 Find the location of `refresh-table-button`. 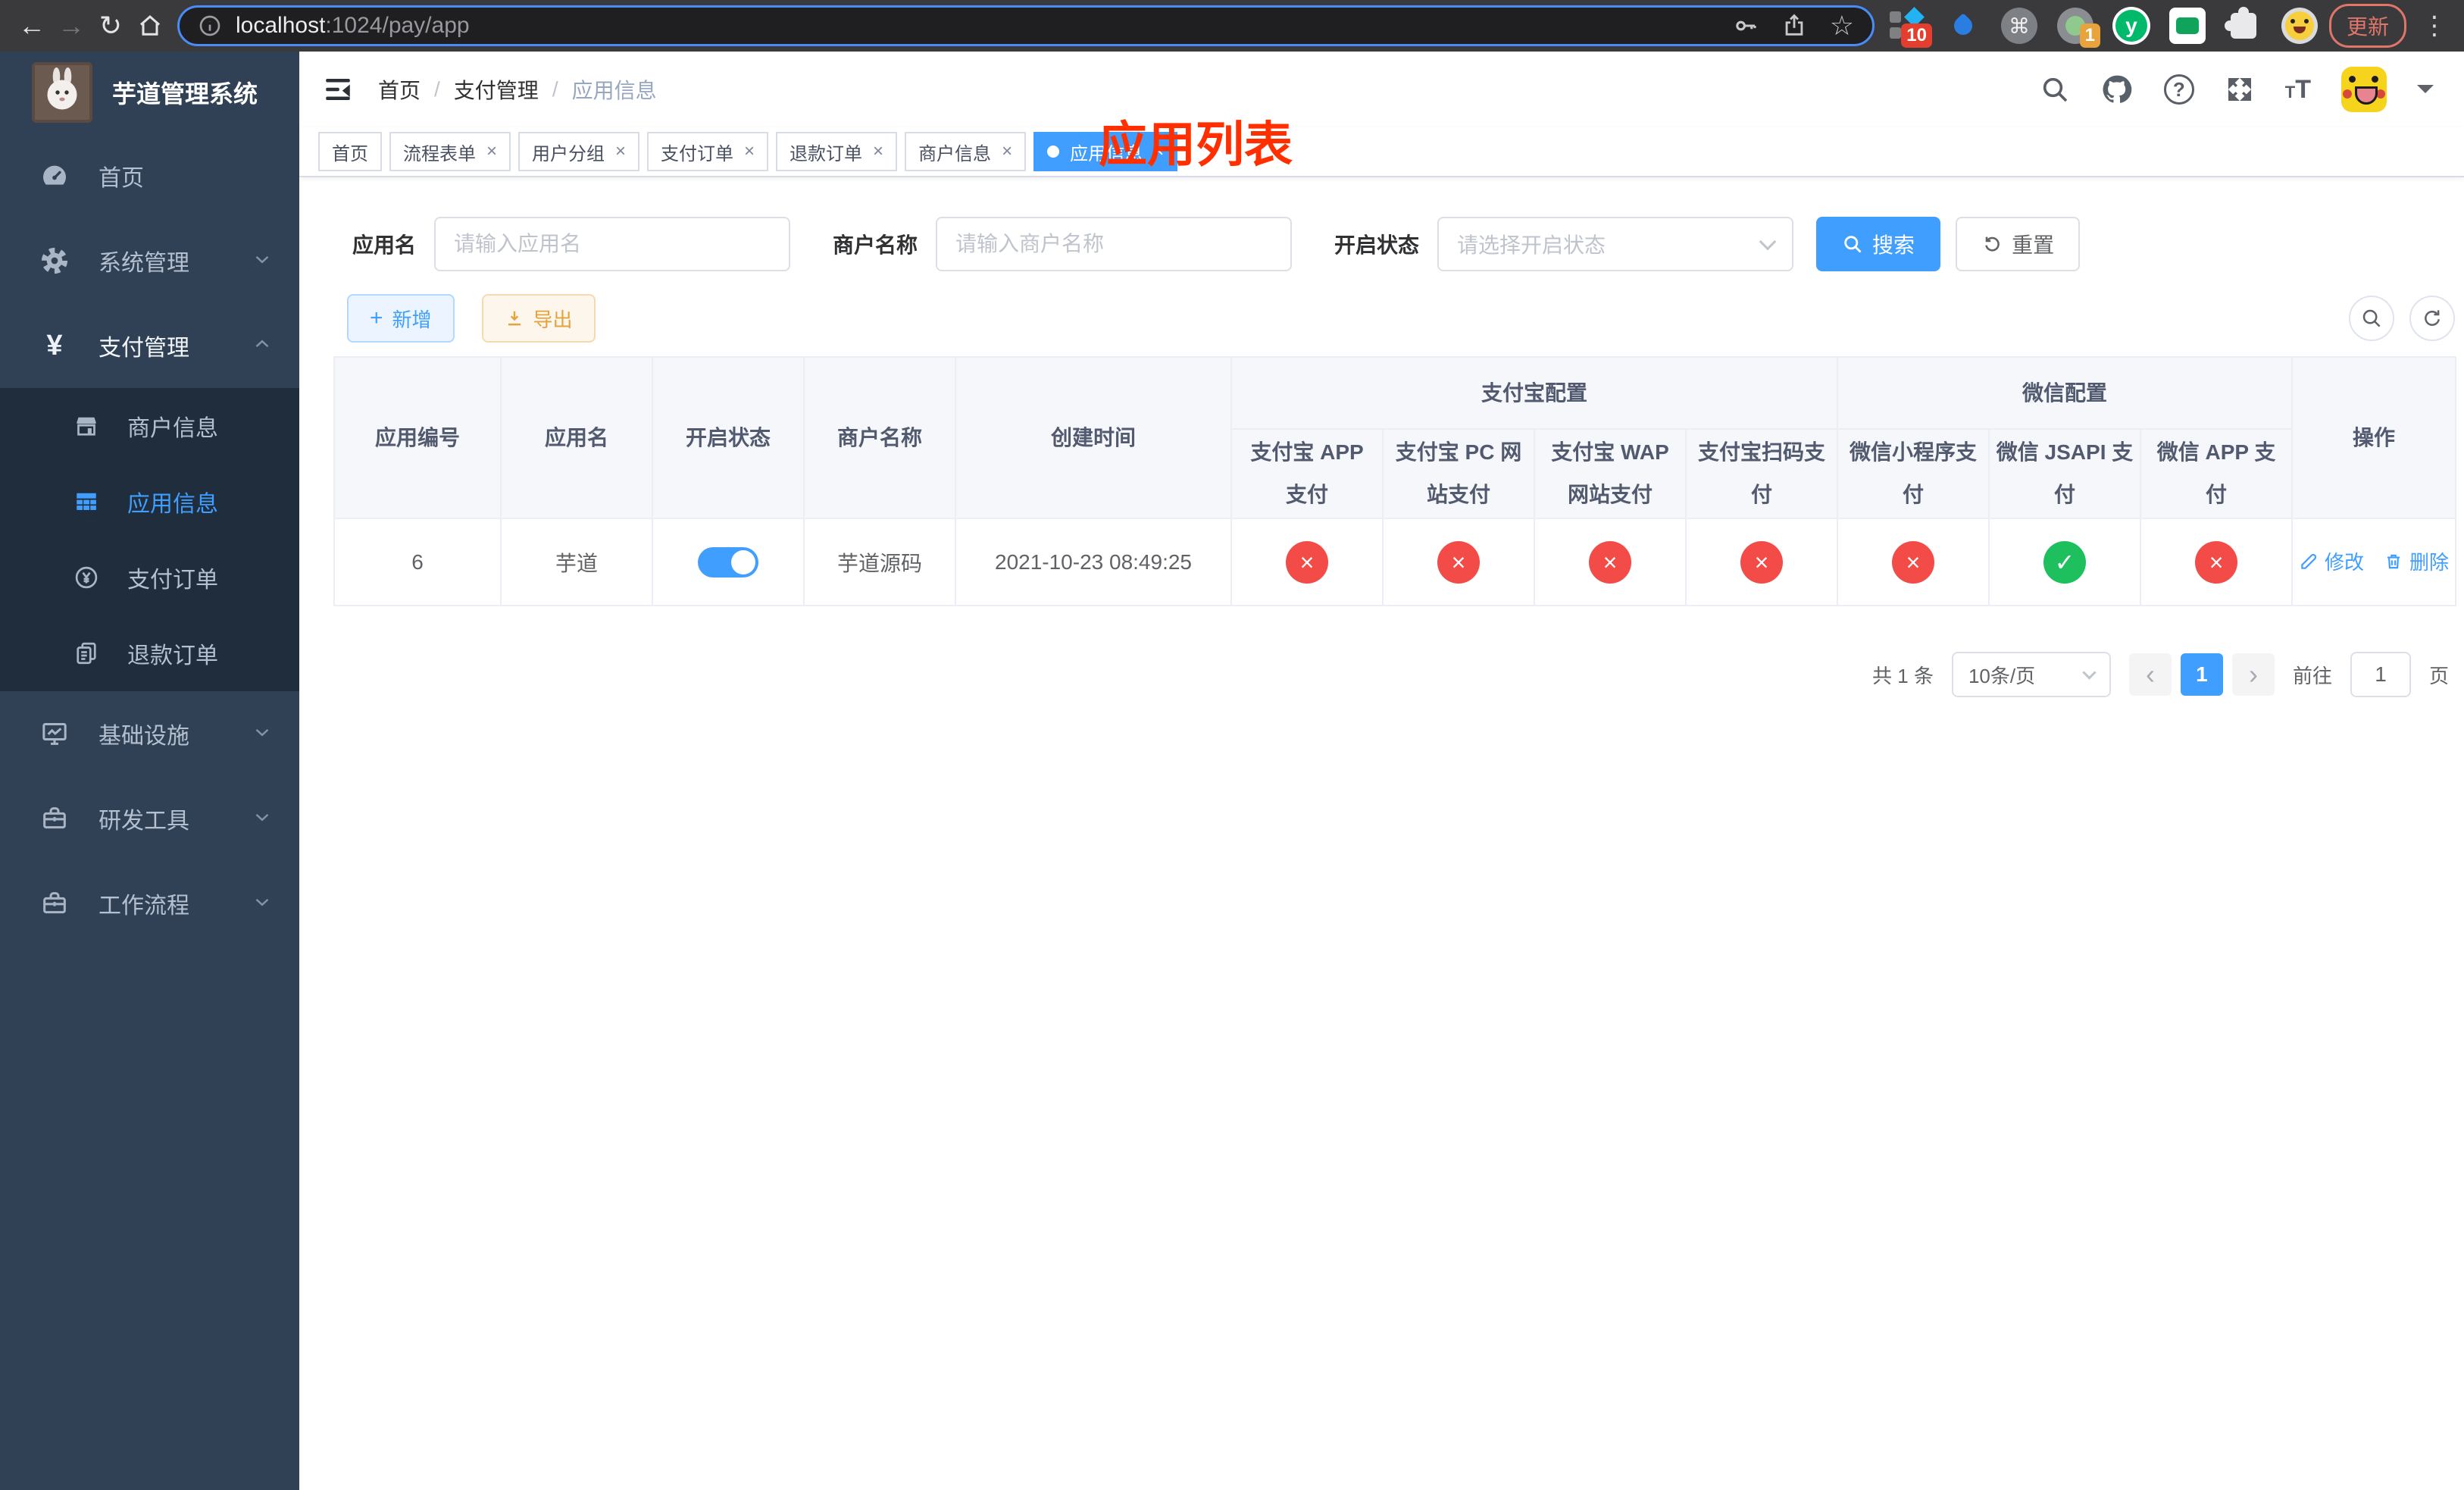

refresh-table-button is located at coordinates (2432, 318).